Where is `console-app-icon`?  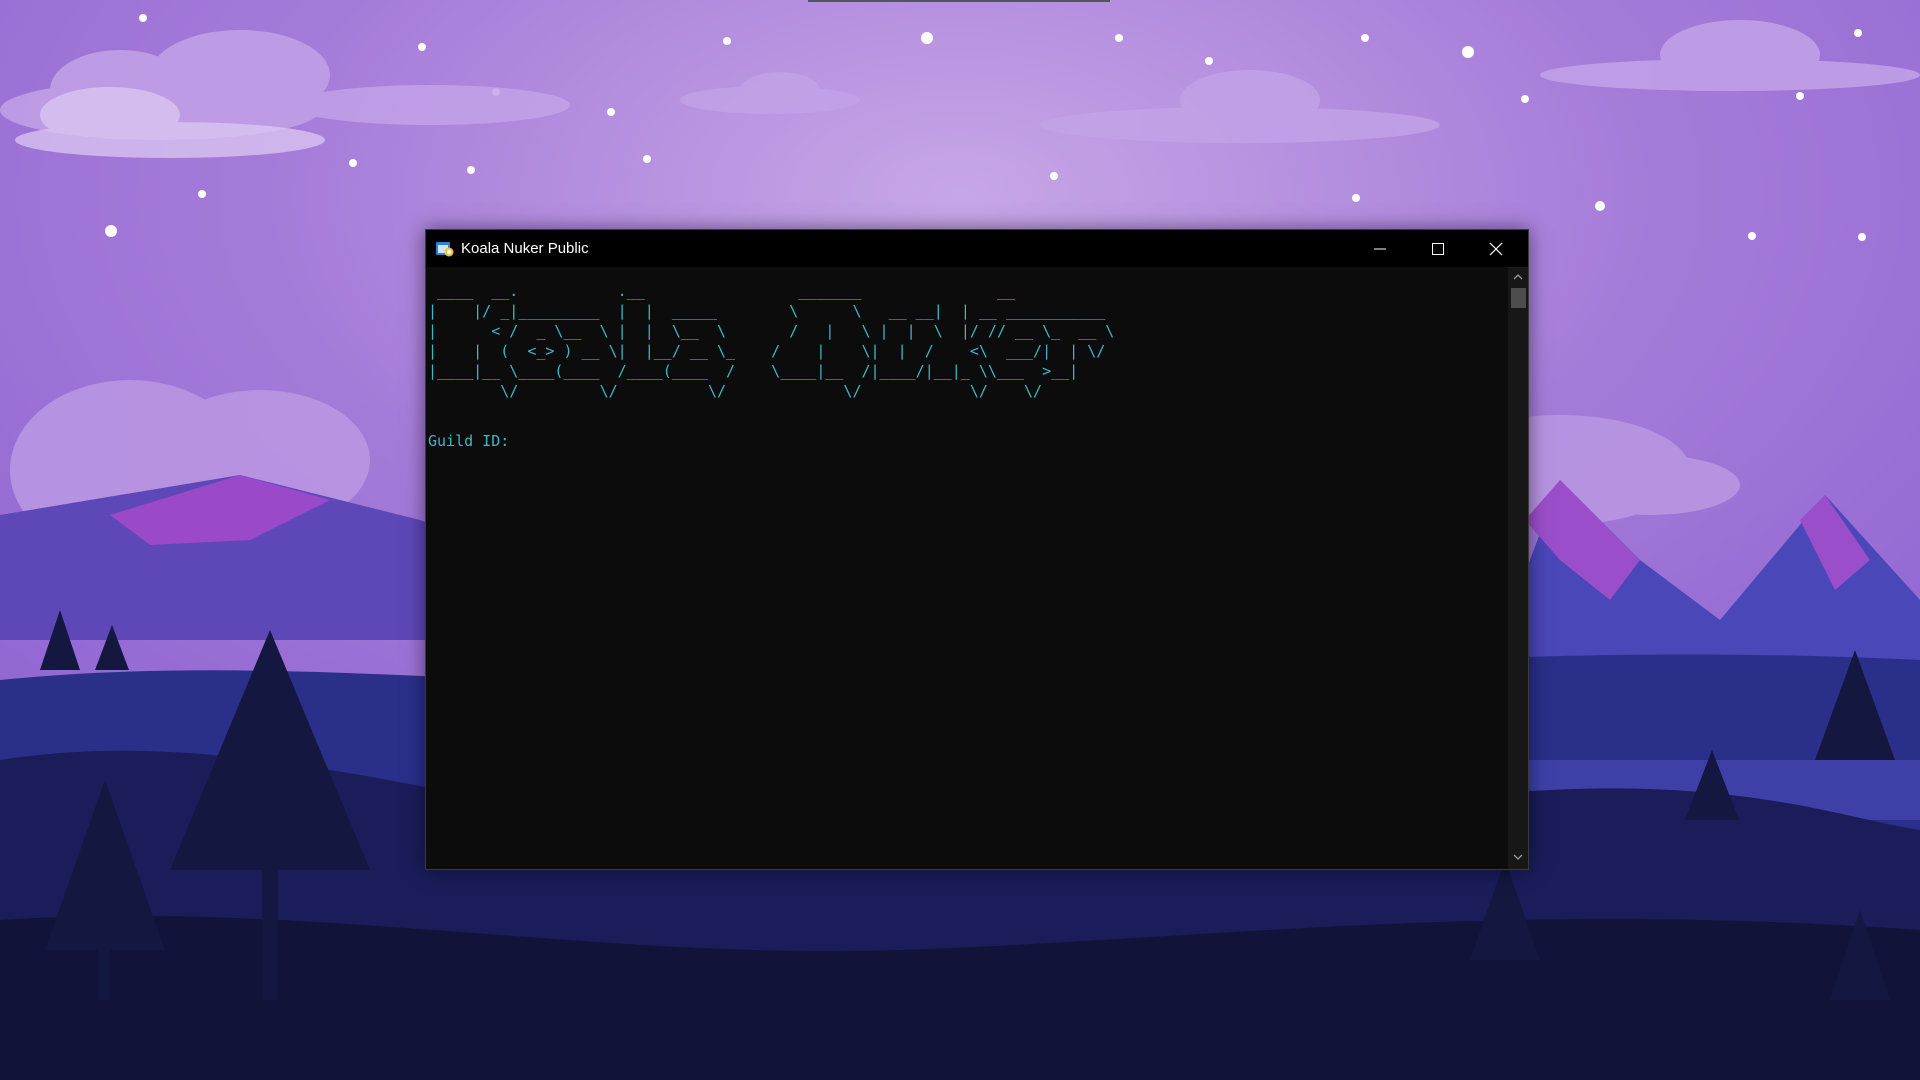 console-app-icon is located at coordinates (445, 249).